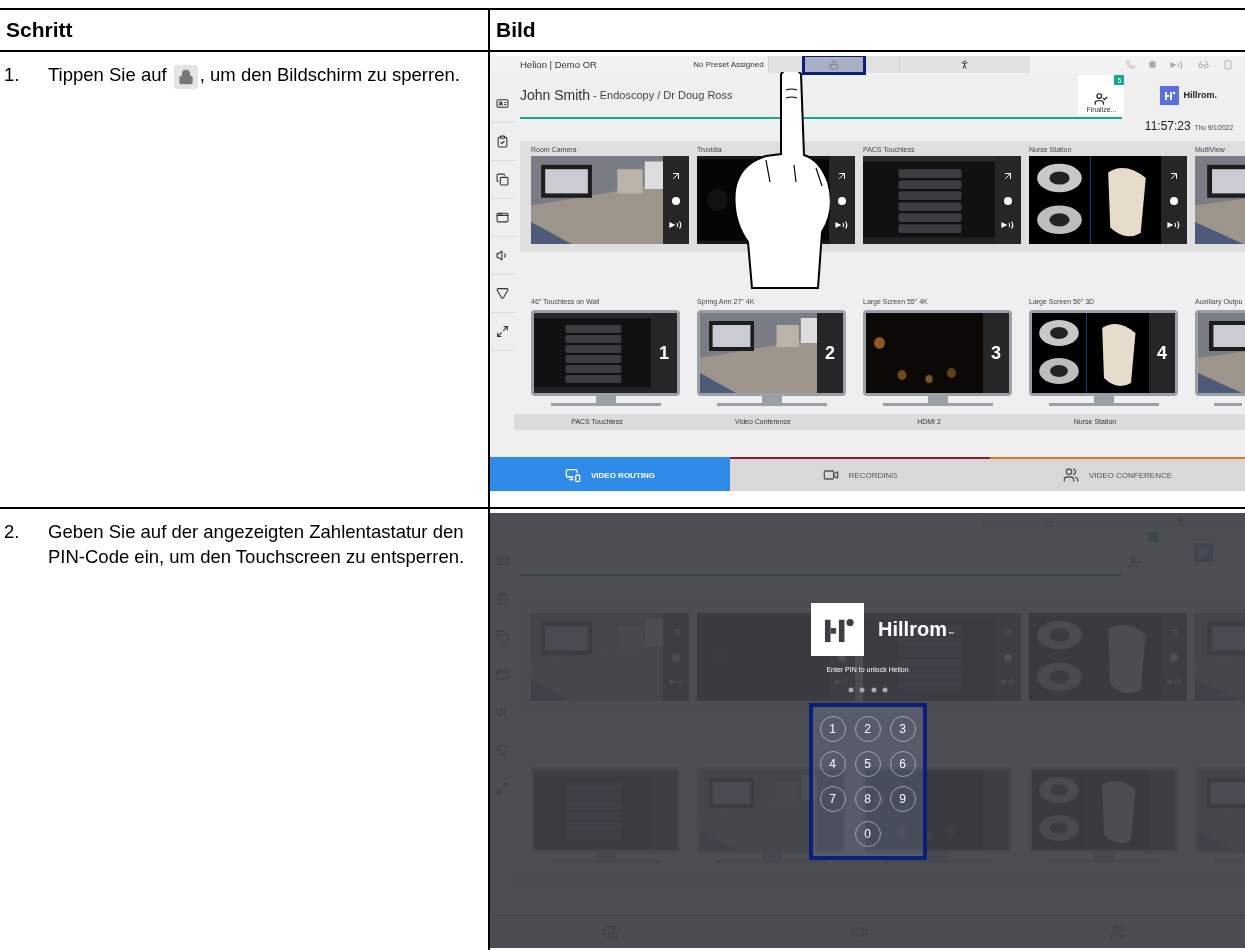  What do you see at coordinates (771, 353) in the screenshot?
I see `monitor: 2` at bounding box center [771, 353].